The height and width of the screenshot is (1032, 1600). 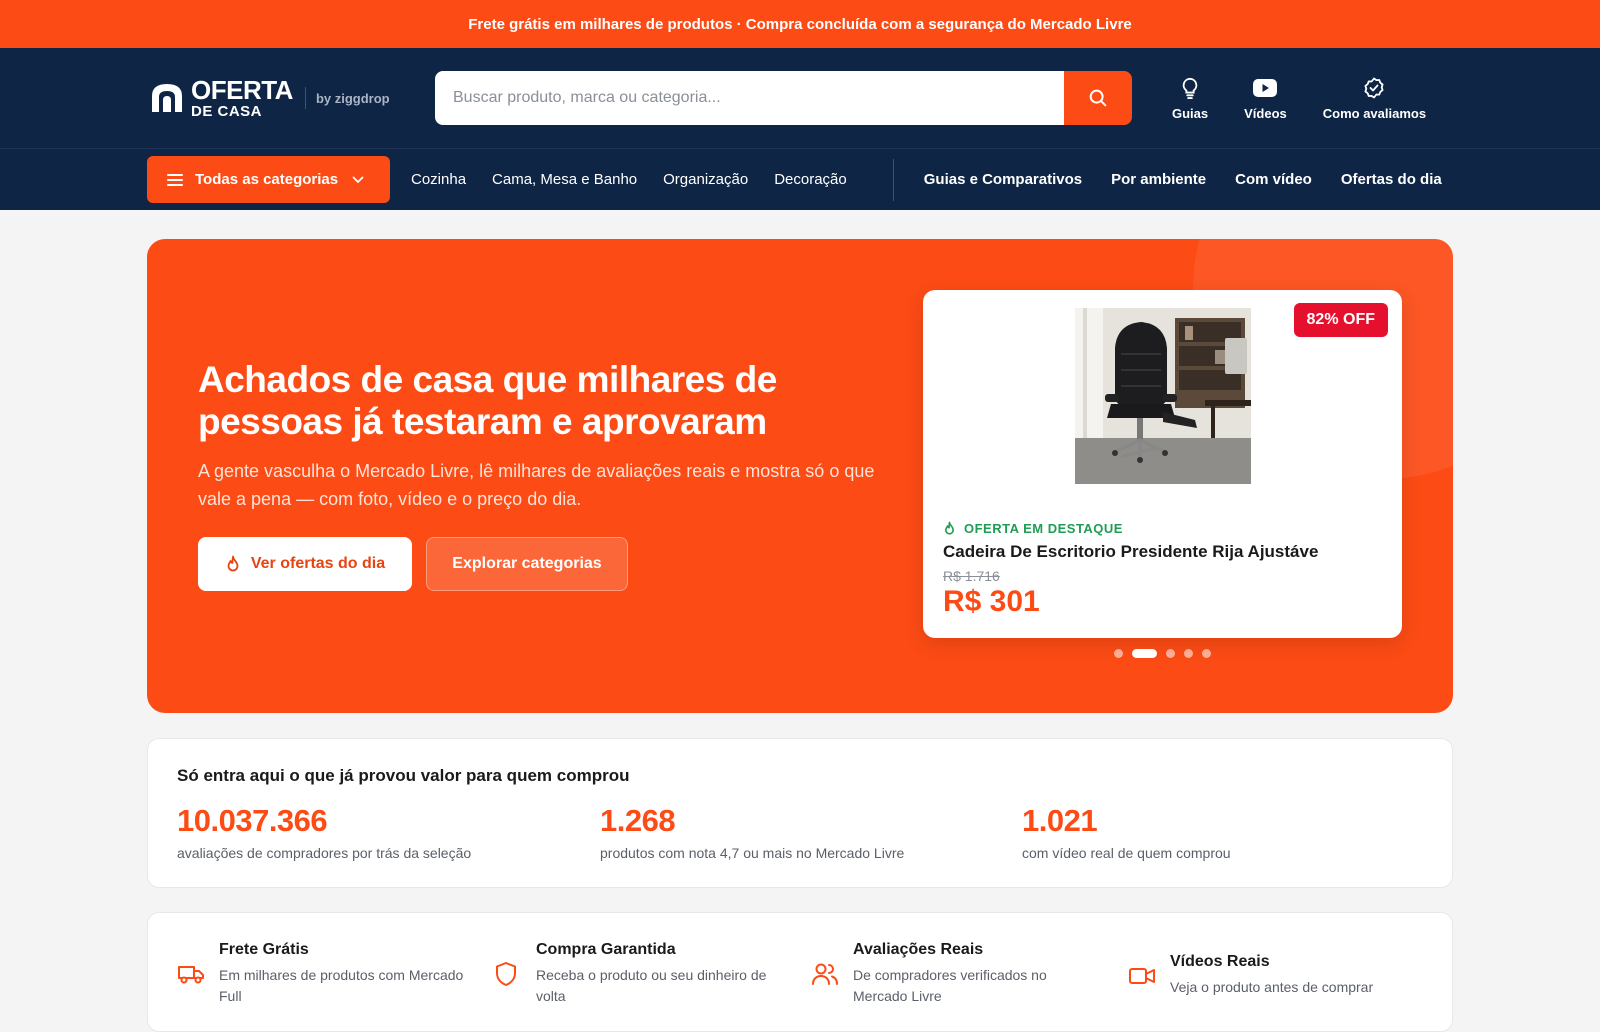 What do you see at coordinates (1043, 528) in the screenshot?
I see `featured-tag-label: OFERTA EM DESTAQUE` at bounding box center [1043, 528].